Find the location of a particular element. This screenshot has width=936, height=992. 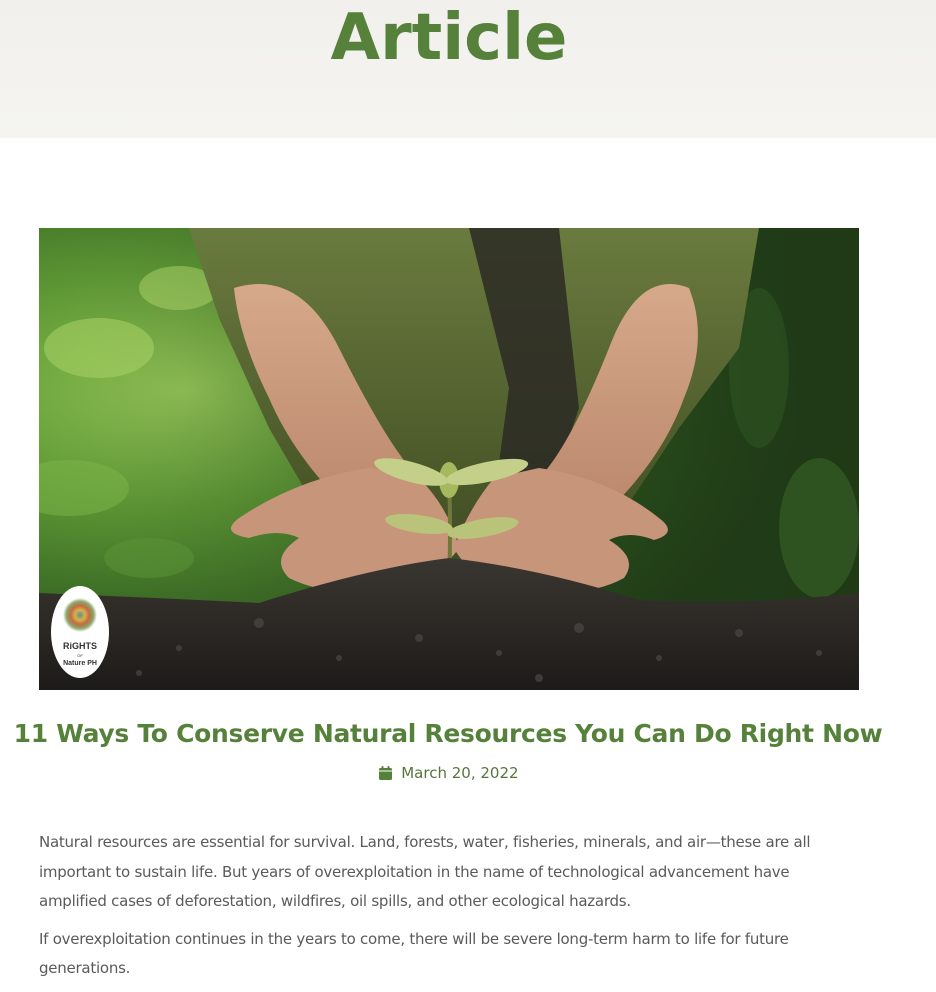

page-header-banner: Article is located at coordinates (468, 69).